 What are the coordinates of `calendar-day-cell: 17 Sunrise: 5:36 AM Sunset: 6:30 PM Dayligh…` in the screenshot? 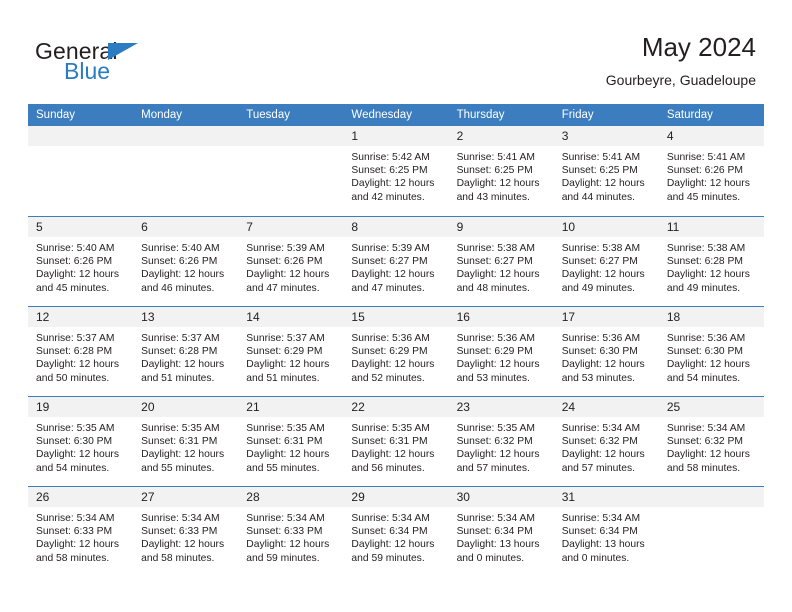 It's located at (606, 351).